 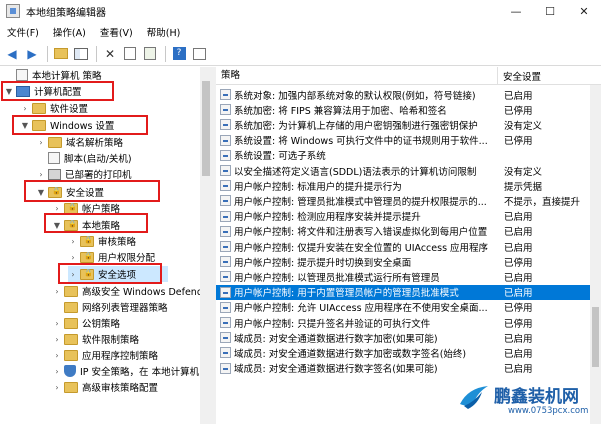 I want to click on policy-row: 用户帐户控制: 管理员批准模式中管理员的提升权限提示的... 不提示，直接提升, so click(x=403, y=200).